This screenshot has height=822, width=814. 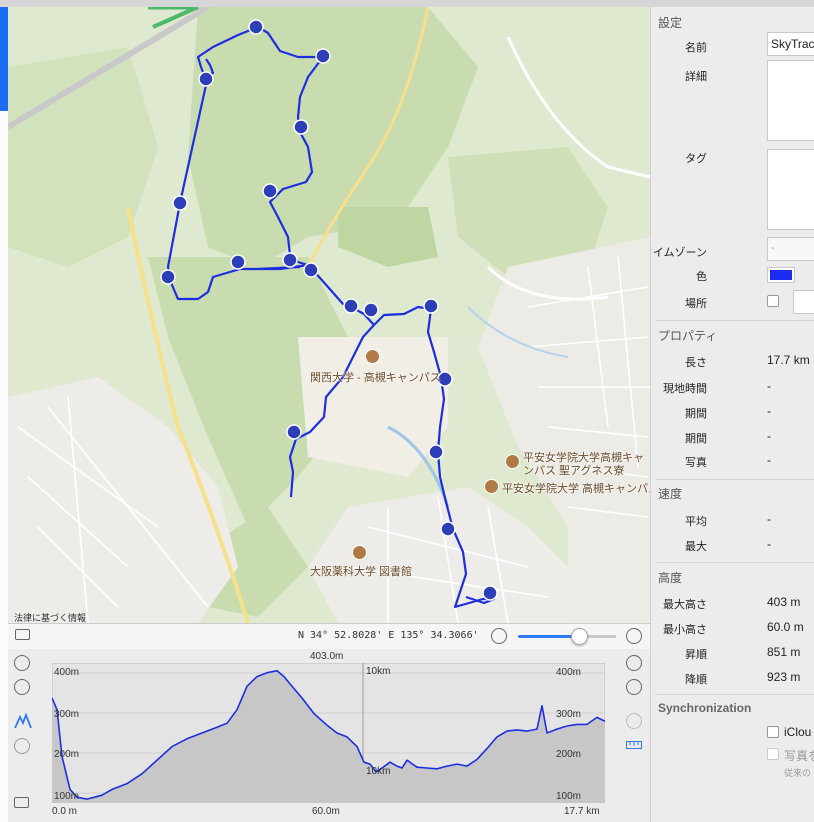 I want to click on length-value: 17.7 km, so click(x=788, y=360).